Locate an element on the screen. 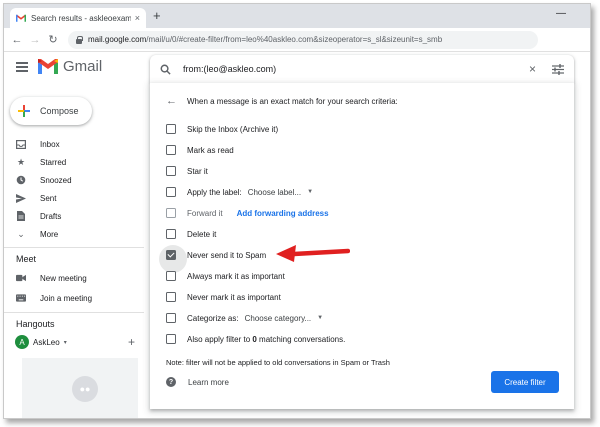  sidebar-item-starred: ★ Starred is located at coordinates (41, 162).